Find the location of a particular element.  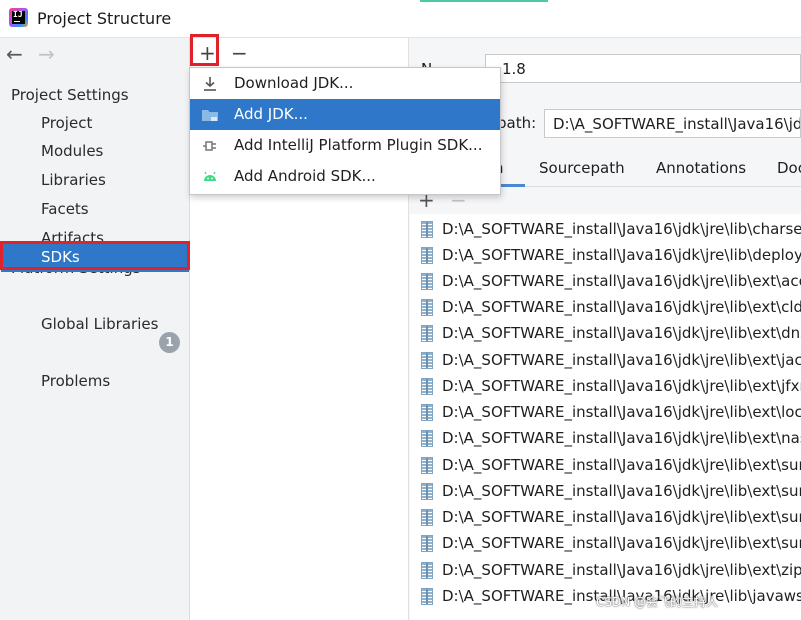

project-settings-header: Project Settings is located at coordinates (70, 95).